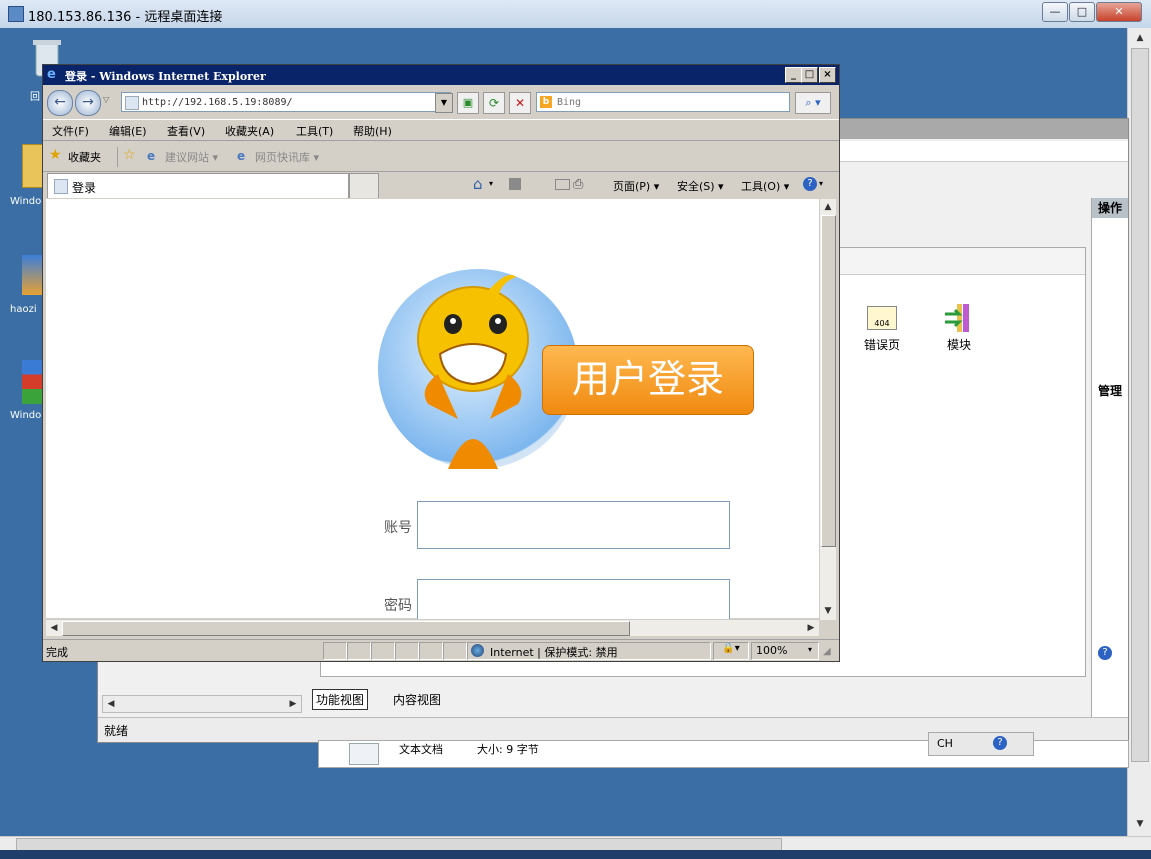  Describe the element at coordinates (491, 183) in the screenshot. I see `home-dropdown: ▾` at that location.